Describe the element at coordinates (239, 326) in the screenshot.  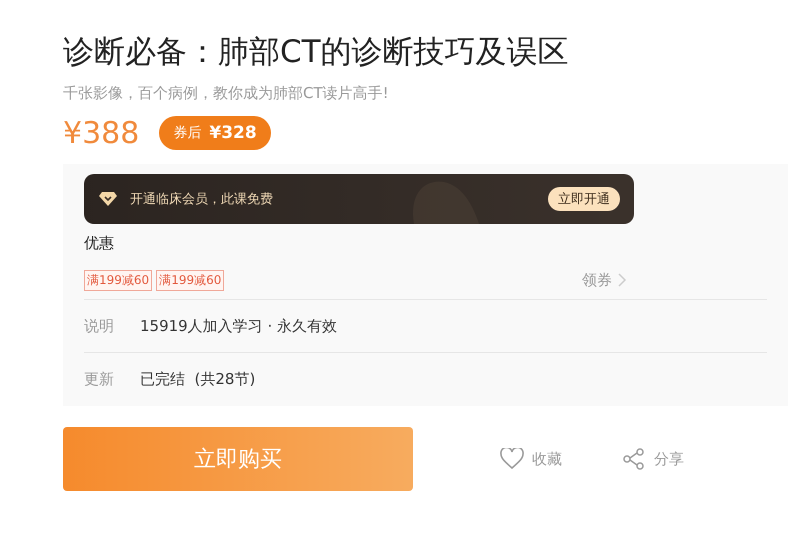
I see `info-value: 15919人加入学习 · 永久有效` at that location.